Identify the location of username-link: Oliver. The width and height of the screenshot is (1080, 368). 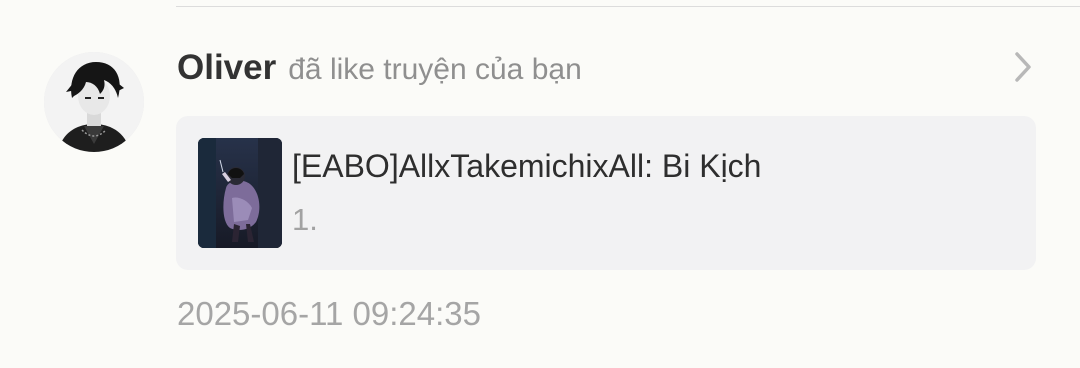
(226, 68).